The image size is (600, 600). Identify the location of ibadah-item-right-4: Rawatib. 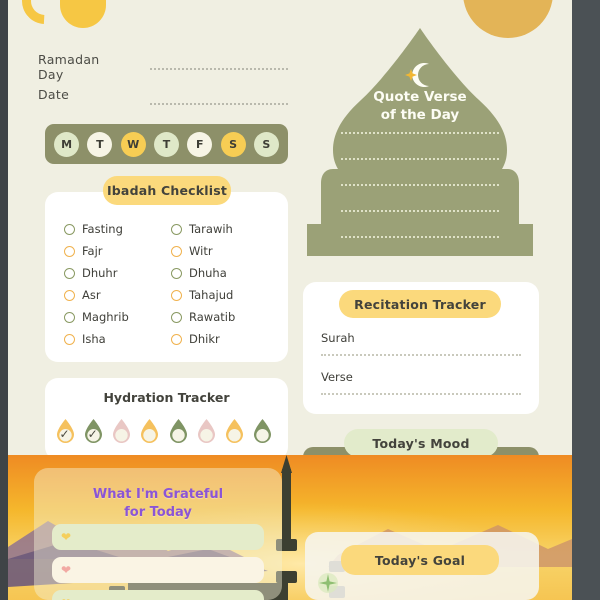
(224, 317).